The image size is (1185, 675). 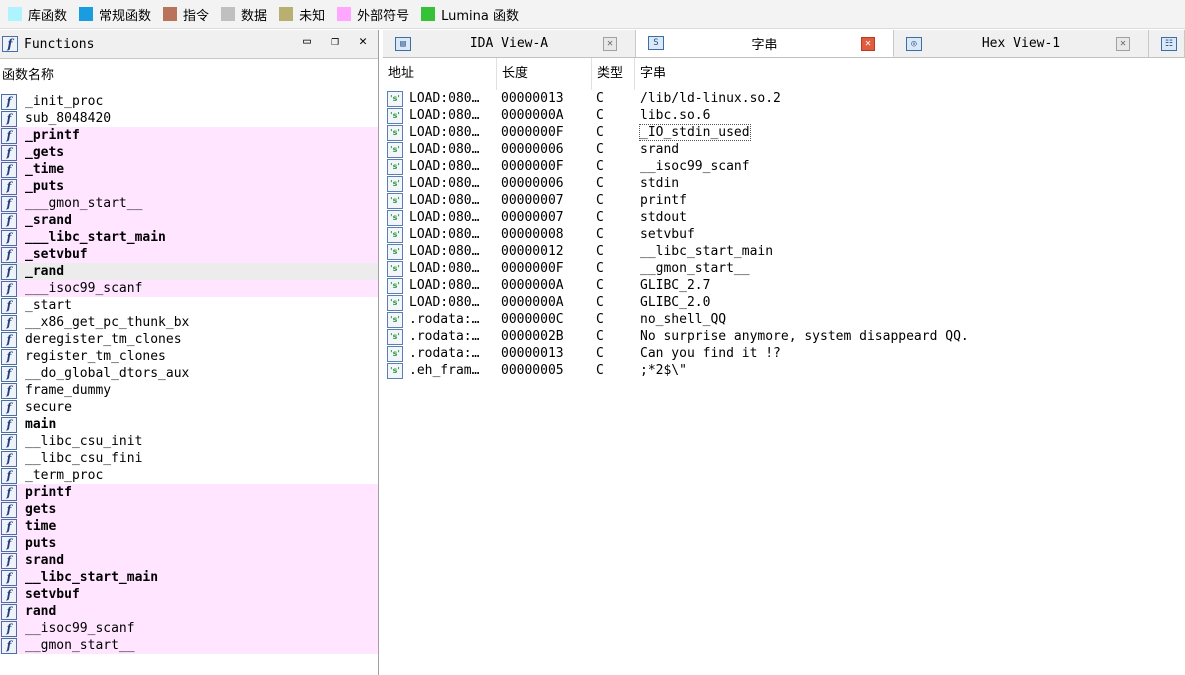 I want to click on table-row: 's' LOAD:080… 00000007 Cstdout, so click(x=784, y=217).